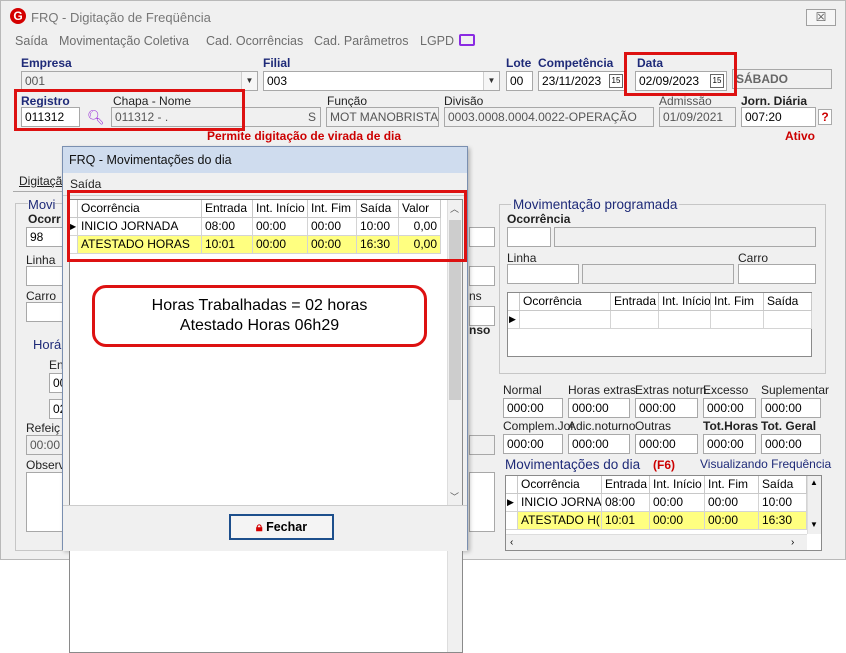 The image size is (846, 653). Describe the element at coordinates (599, 408) in the screenshot. I see `total-horas-extras: 000:00` at that location.